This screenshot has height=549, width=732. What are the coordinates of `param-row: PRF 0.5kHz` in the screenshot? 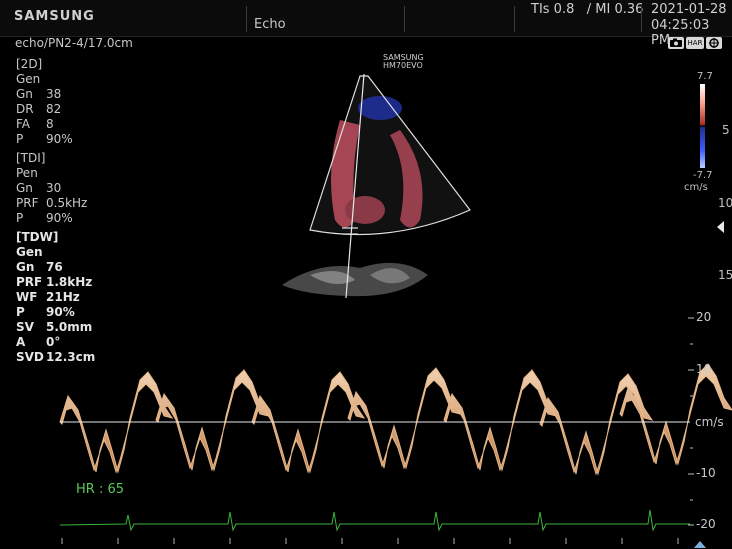 It's located at (55, 203).